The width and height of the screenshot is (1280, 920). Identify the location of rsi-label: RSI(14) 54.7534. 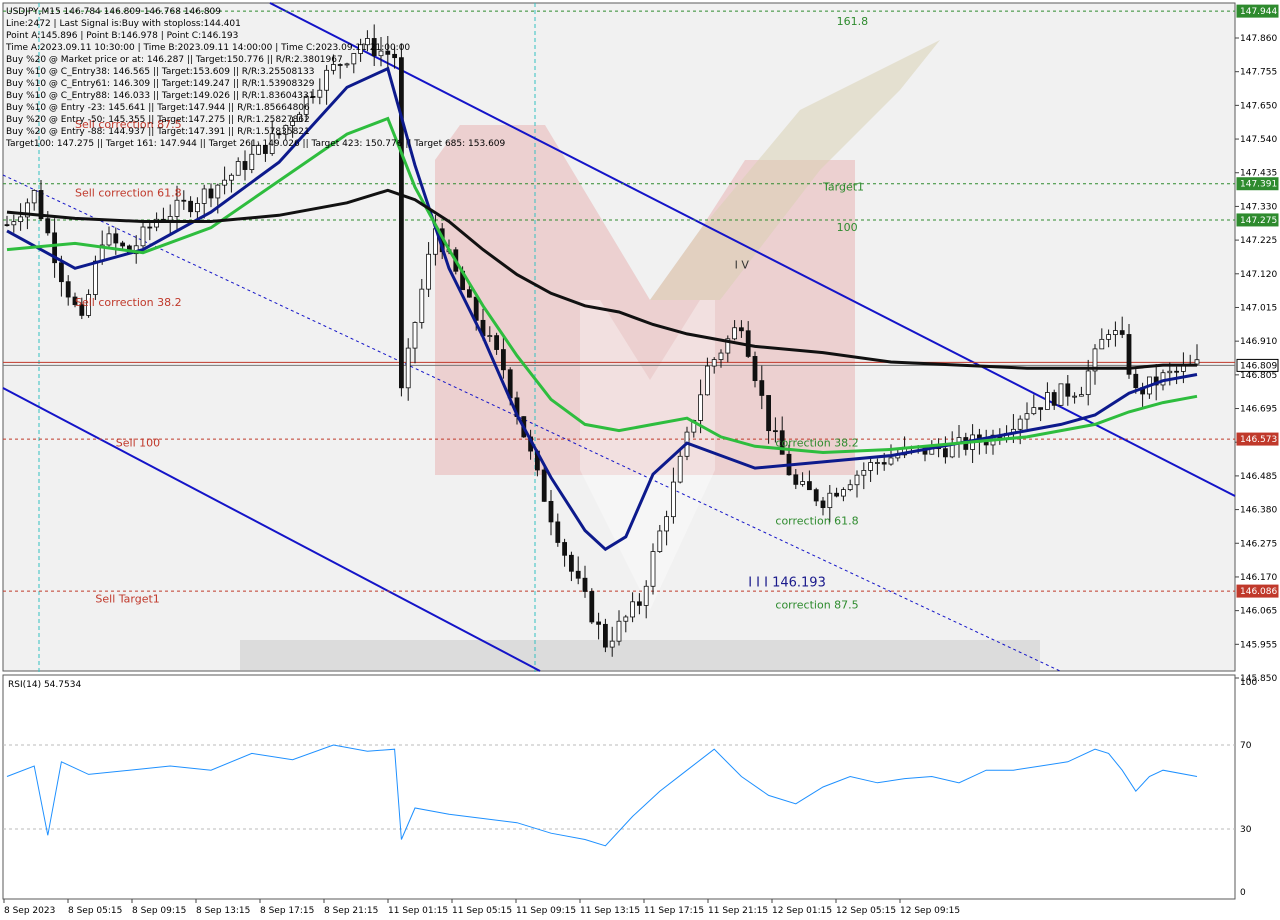
(44, 685).